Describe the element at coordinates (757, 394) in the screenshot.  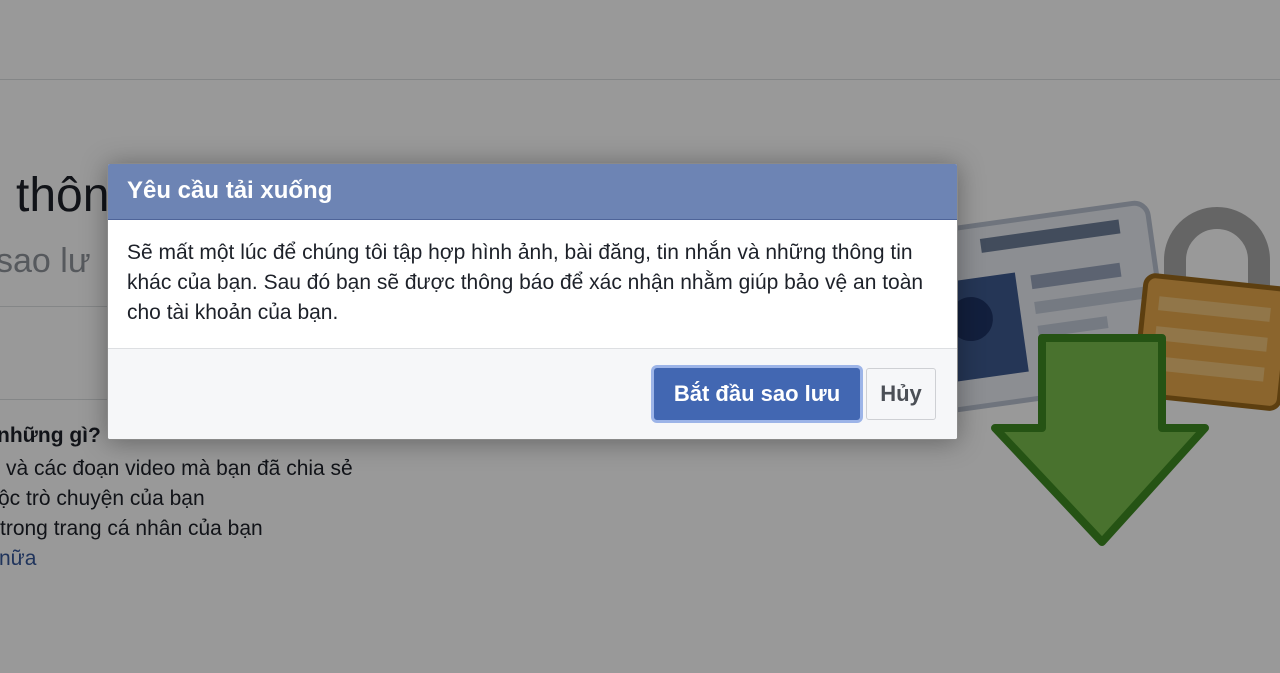
I see `start-backup-button: Bắt đầu sao lưu` at that location.